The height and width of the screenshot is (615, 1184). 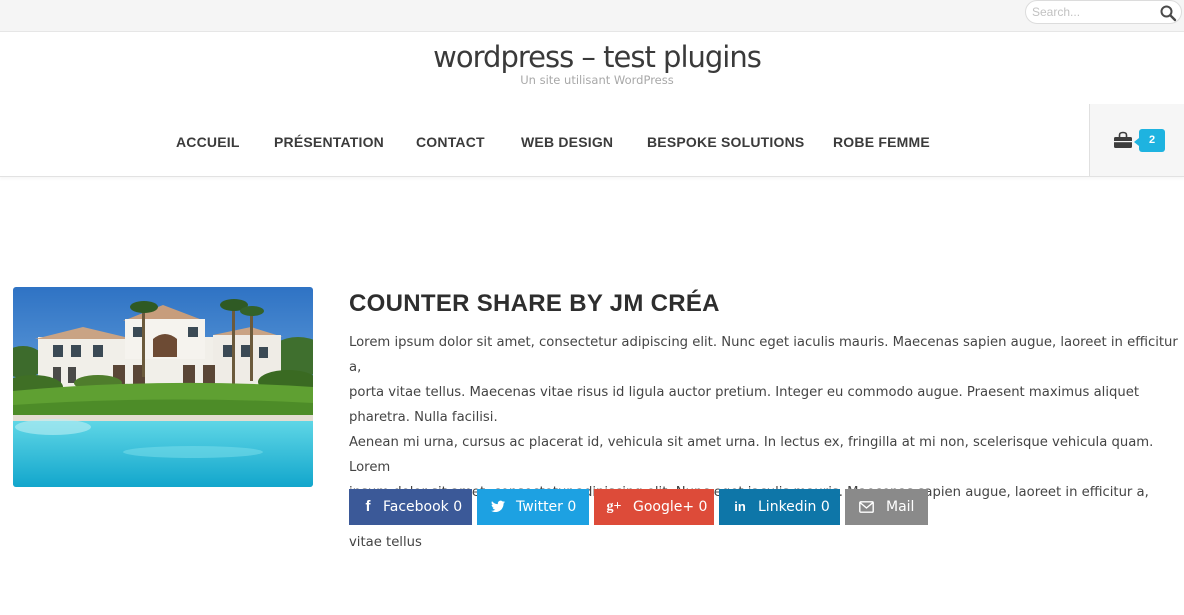 I want to click on nav-item-contact: CONTACT, so click(x=450, y=142).